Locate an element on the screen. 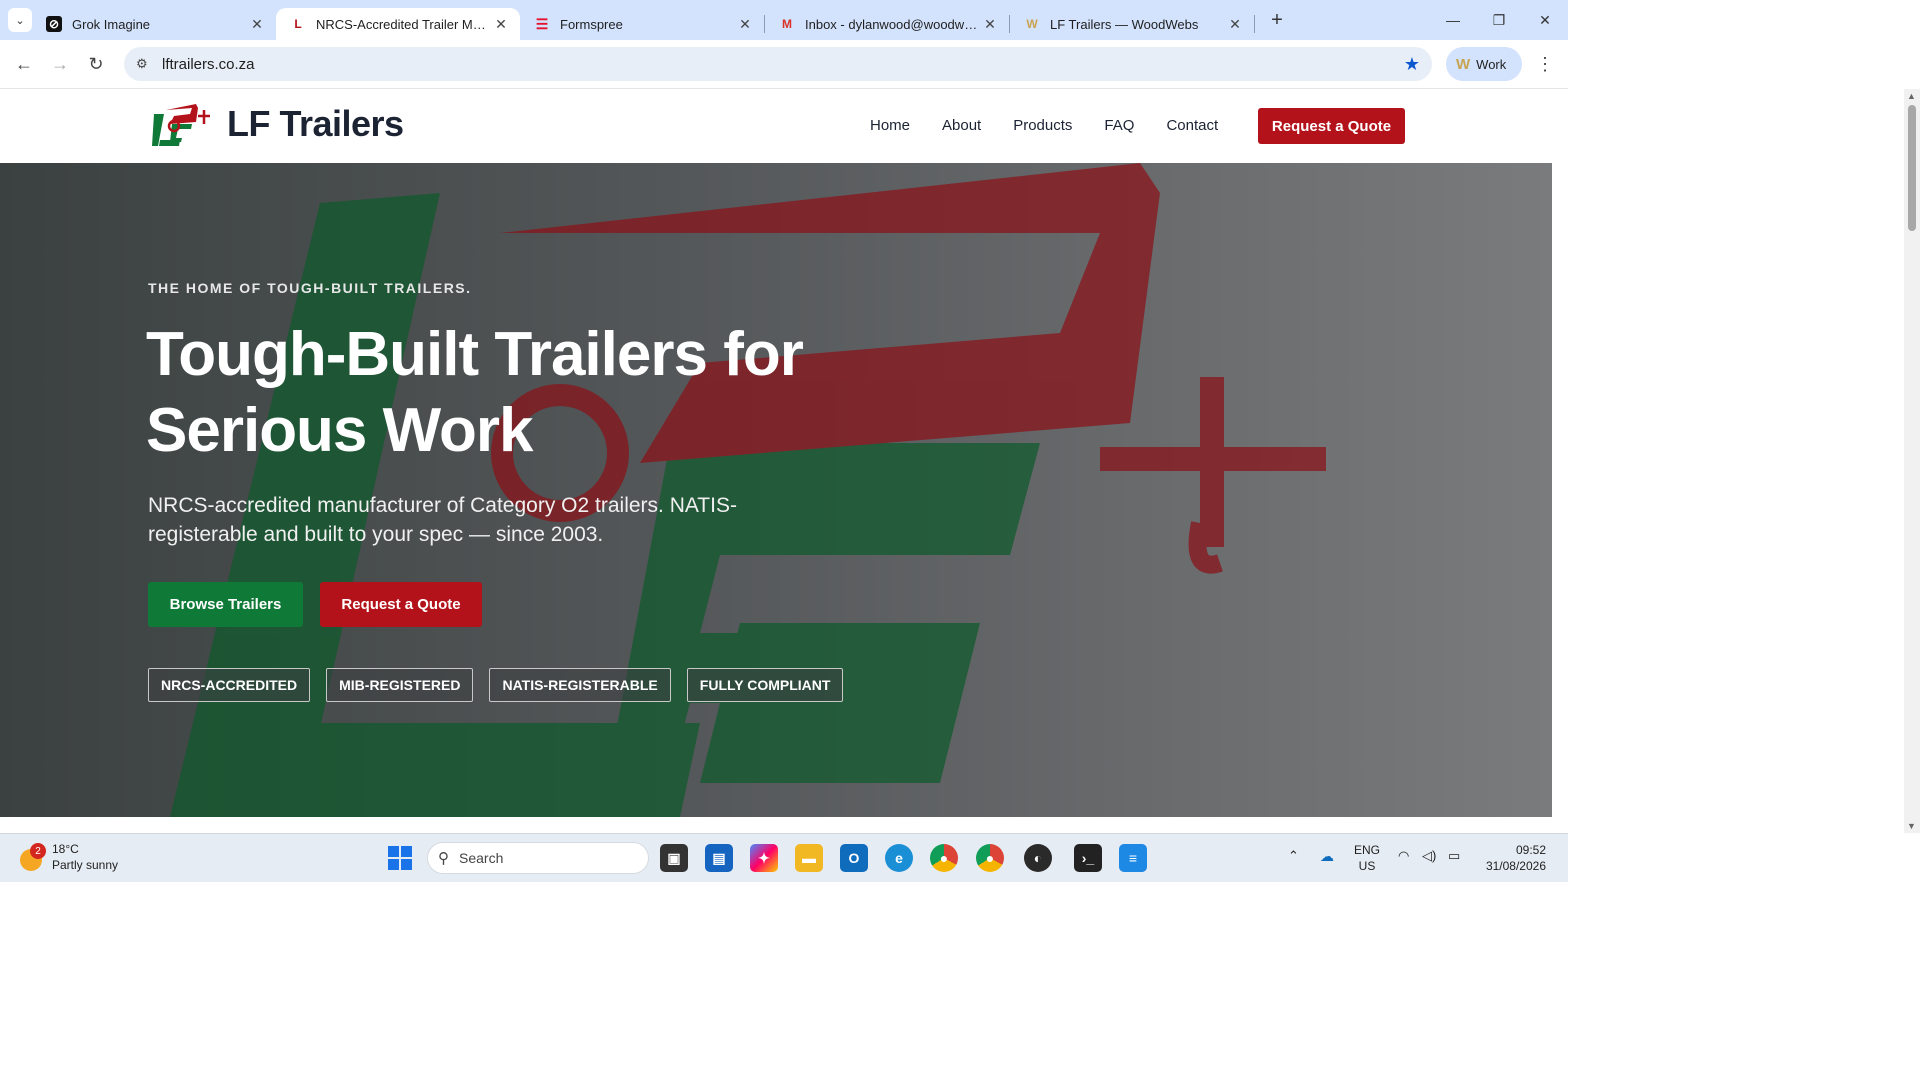 This screenshot has height=1080, width=1920. wifi-icon: ◠ is located at coordinates (1403, 856).